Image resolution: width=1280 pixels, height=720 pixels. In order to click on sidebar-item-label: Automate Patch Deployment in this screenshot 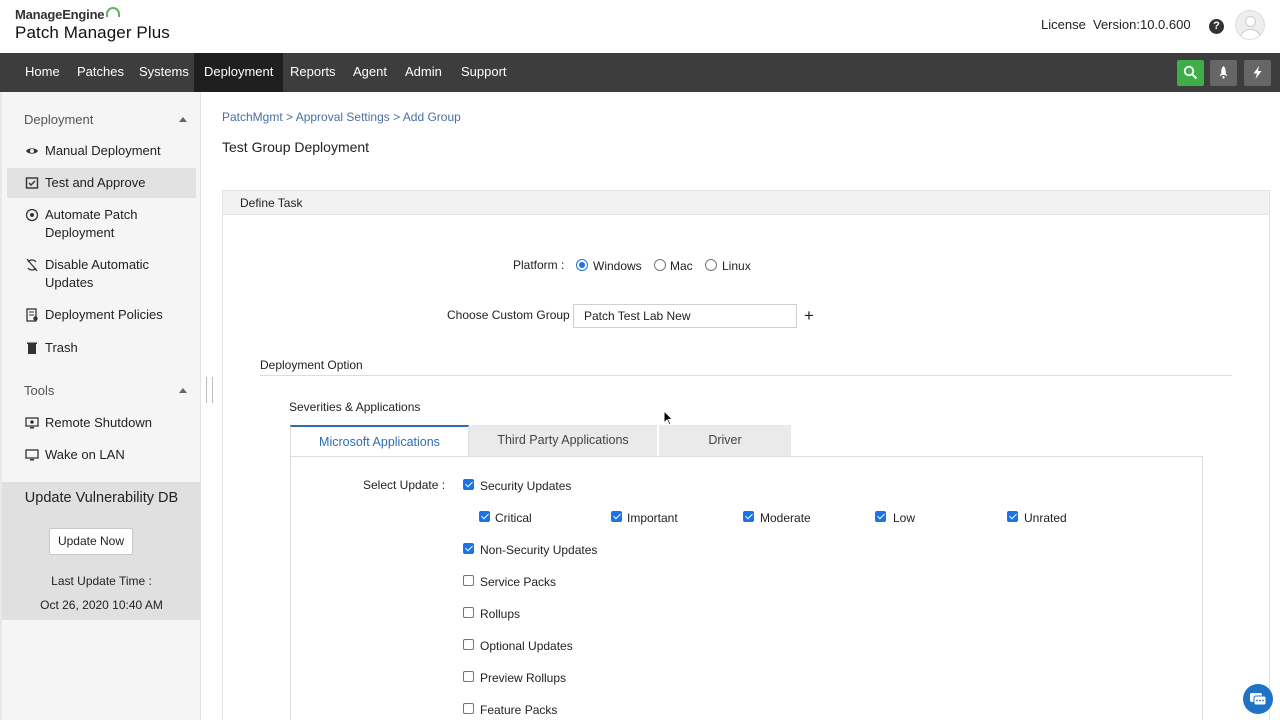, I will do `click(91, 223)`.